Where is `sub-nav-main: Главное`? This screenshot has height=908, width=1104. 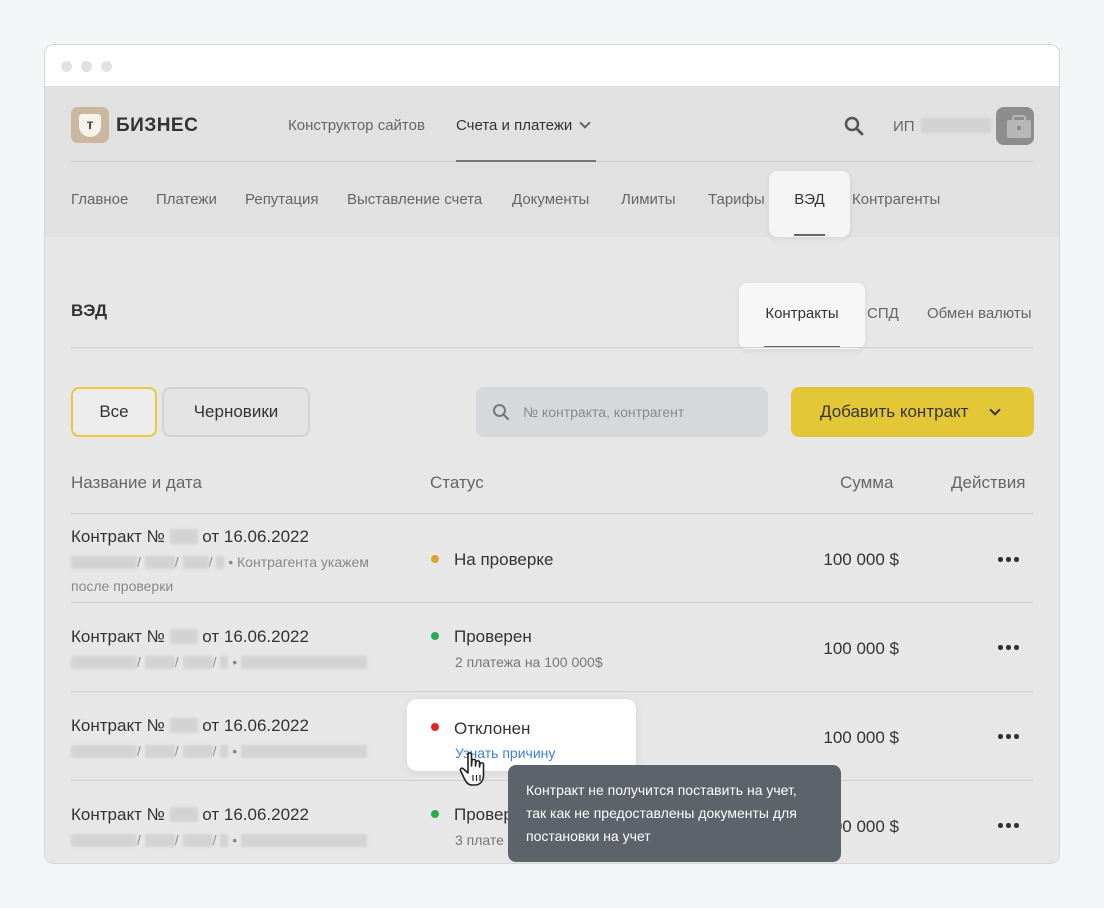
sub-nav-main: Главное is located at coordinates (99, 199).